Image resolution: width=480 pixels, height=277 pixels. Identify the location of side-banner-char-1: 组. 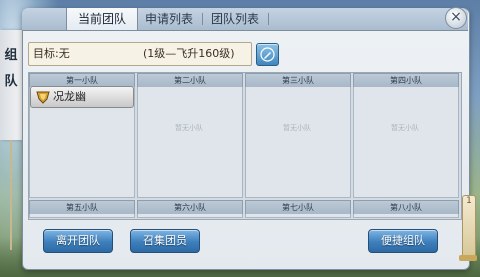
(11, 55).